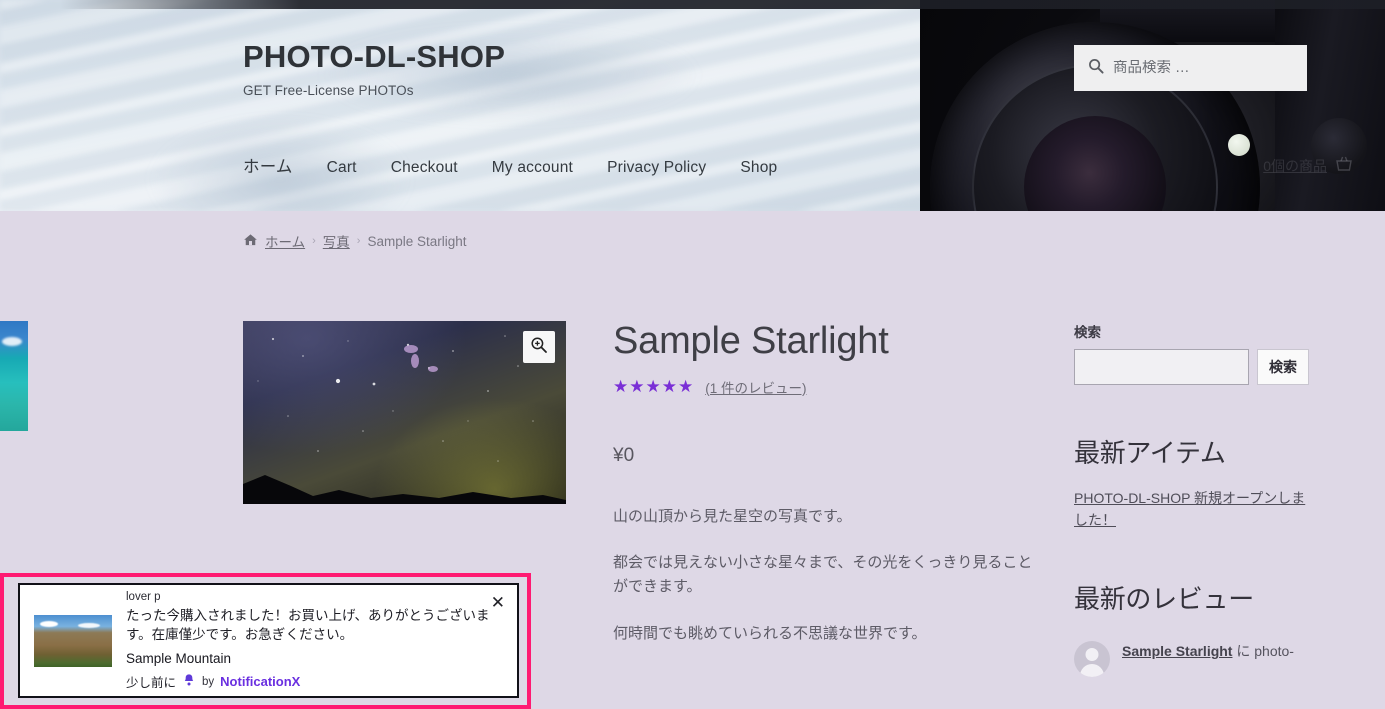 The image size is (1385, 709). Describe the element at coordinates (1096, 68) in the screenshot. I see `search-icon` at that location.